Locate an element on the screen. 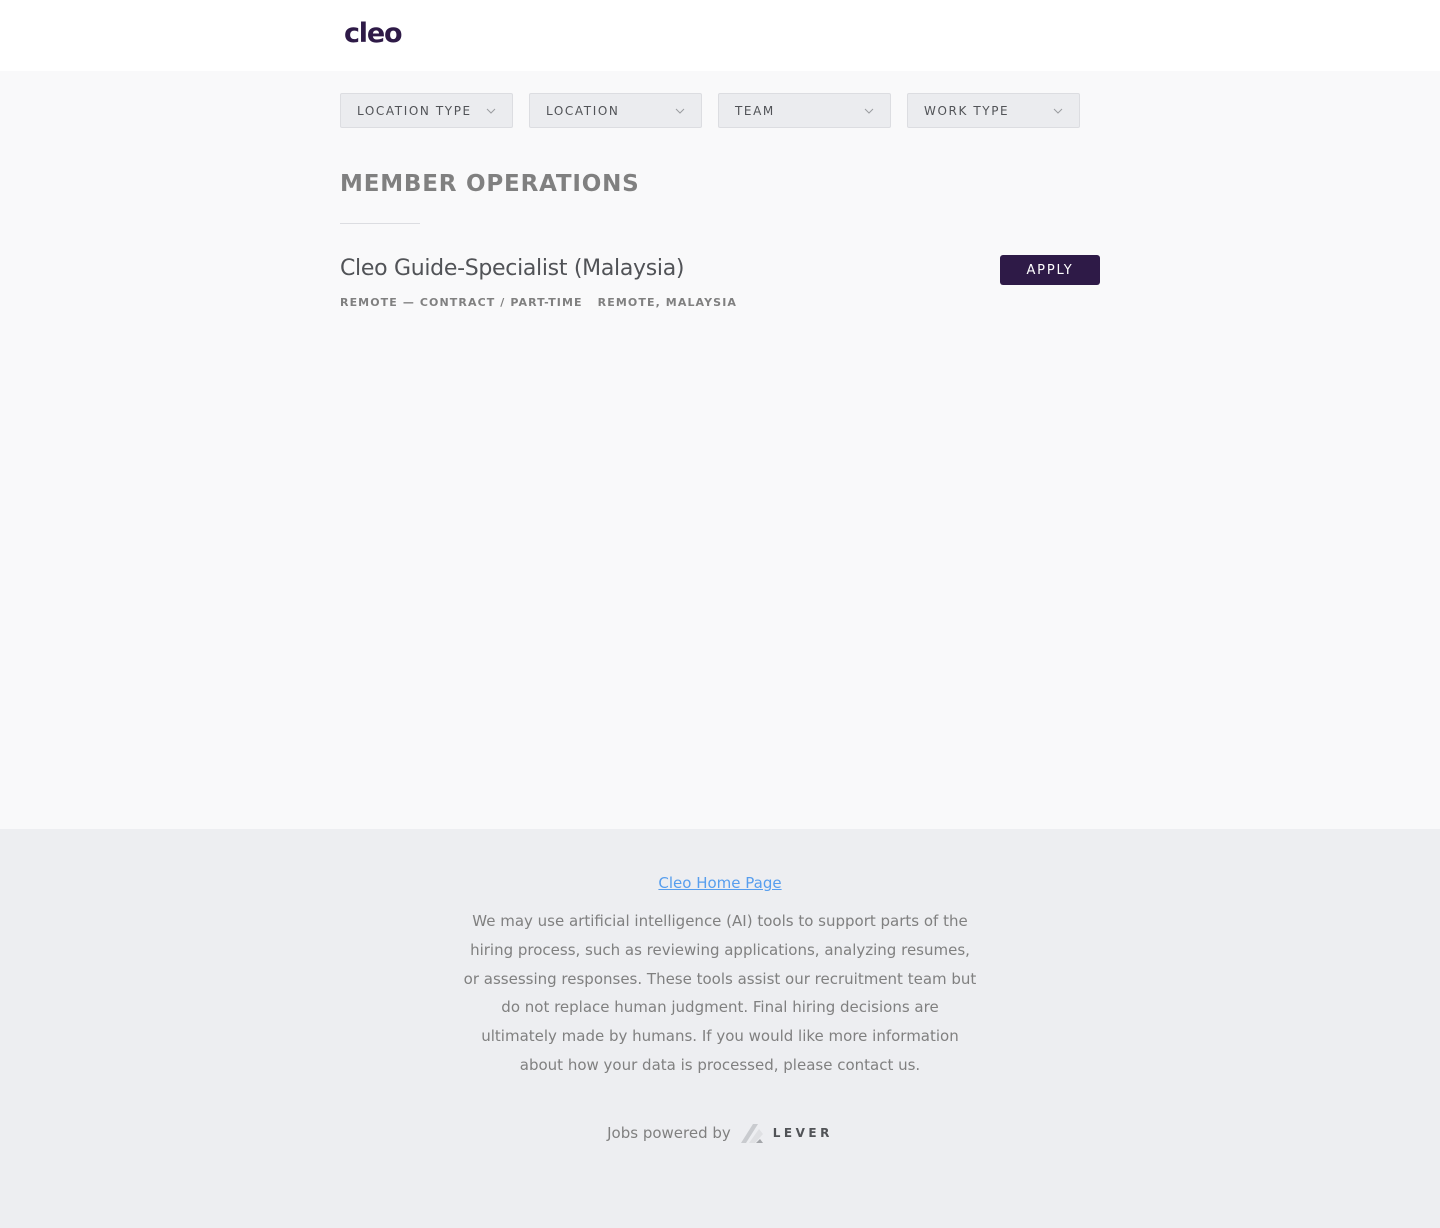  lever-wordmark: LEVER is located at coordinates (802, 1133).